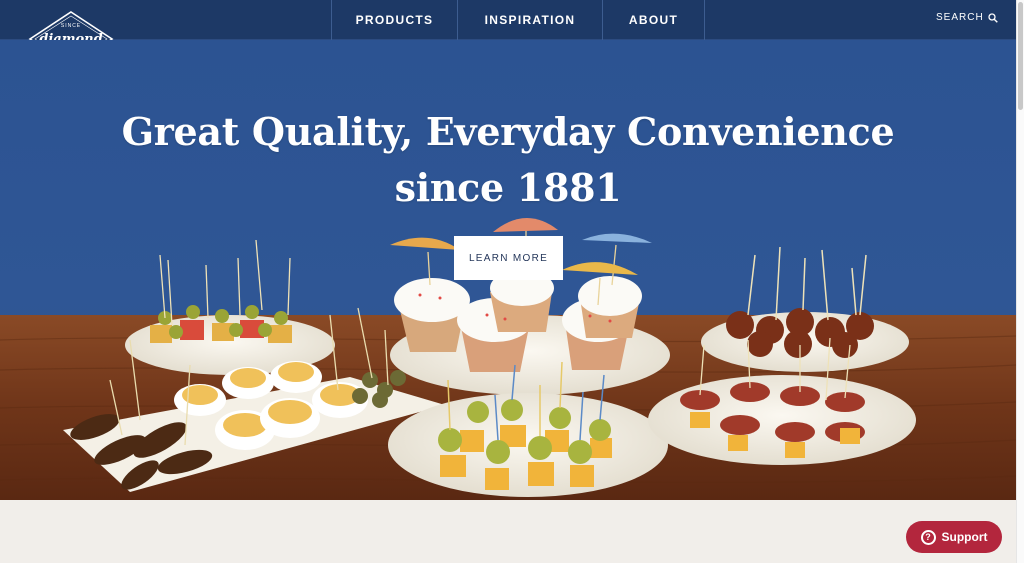 The width and height of the screenshot is (1024, 563). What do you see at coordinates (508, 131) in the screenshot?
I see `hero-headline-line1: Great Quality, Everyday Convenience` at bounding box center [508, 131].